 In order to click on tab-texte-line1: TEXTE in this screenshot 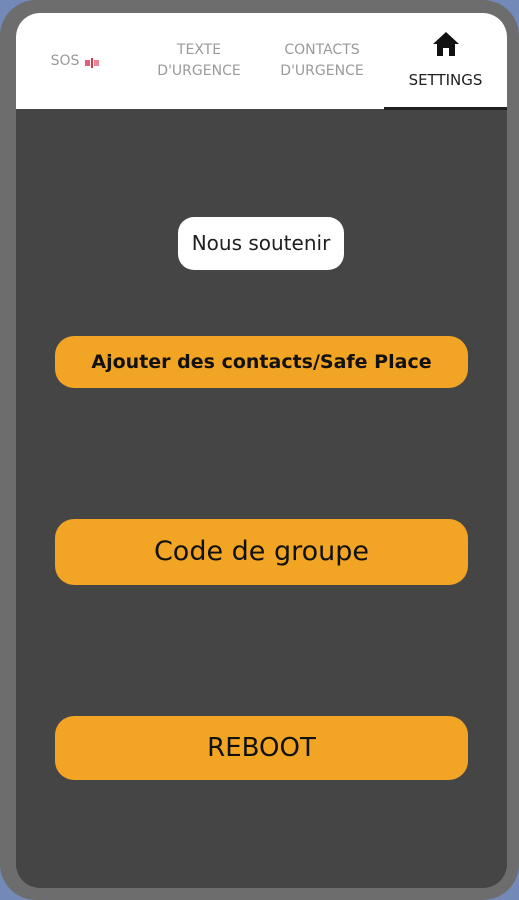, I will do `click(199, 50)`.